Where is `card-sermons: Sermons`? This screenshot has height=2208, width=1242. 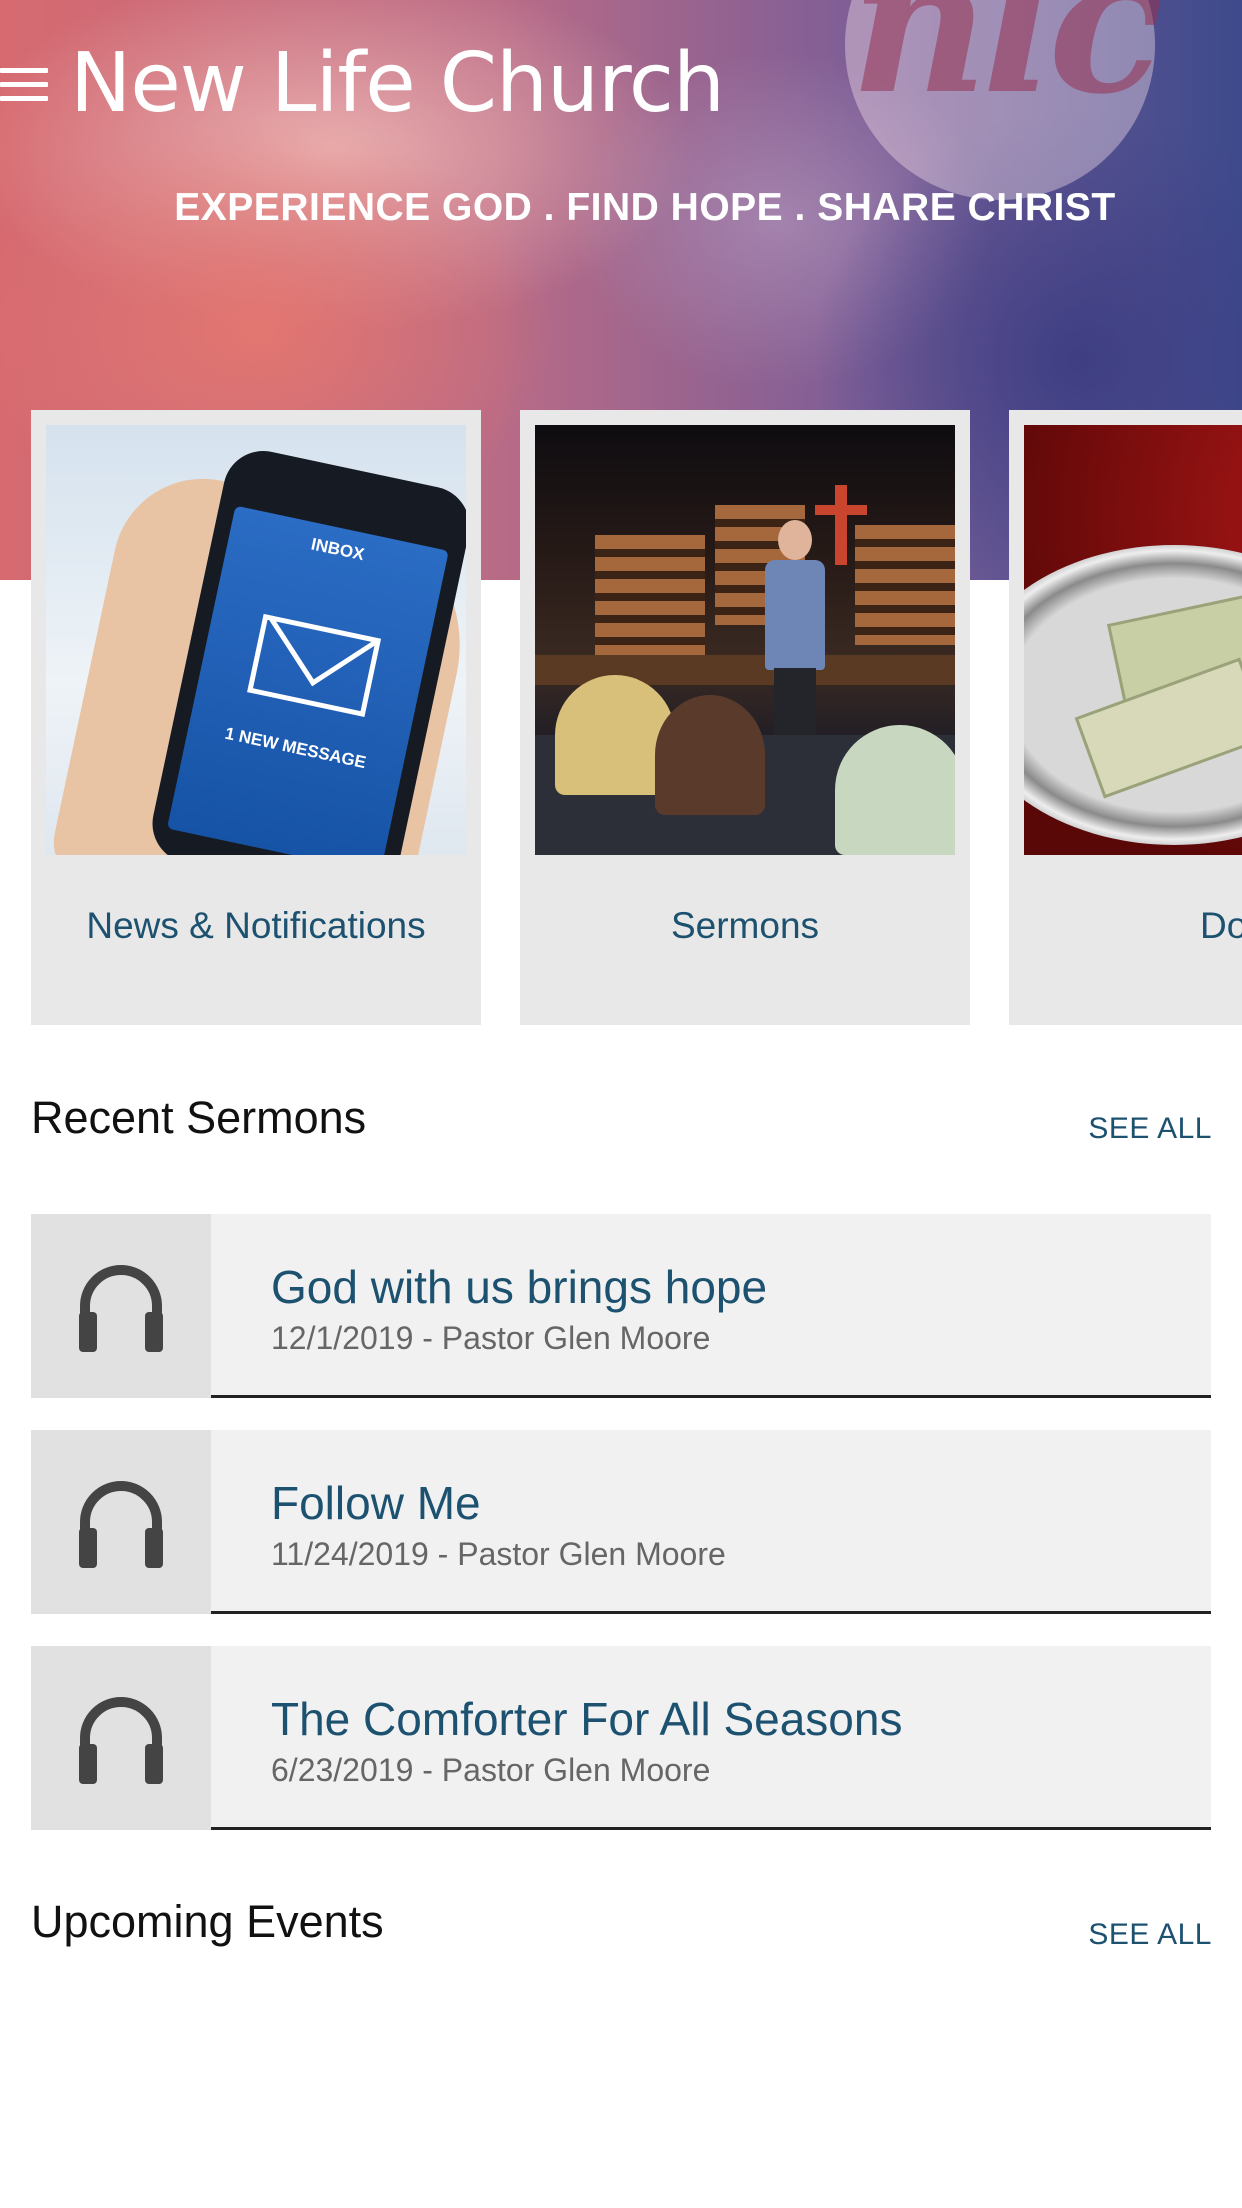
card-sermons: Sermons is located at coordinates (745, 717).